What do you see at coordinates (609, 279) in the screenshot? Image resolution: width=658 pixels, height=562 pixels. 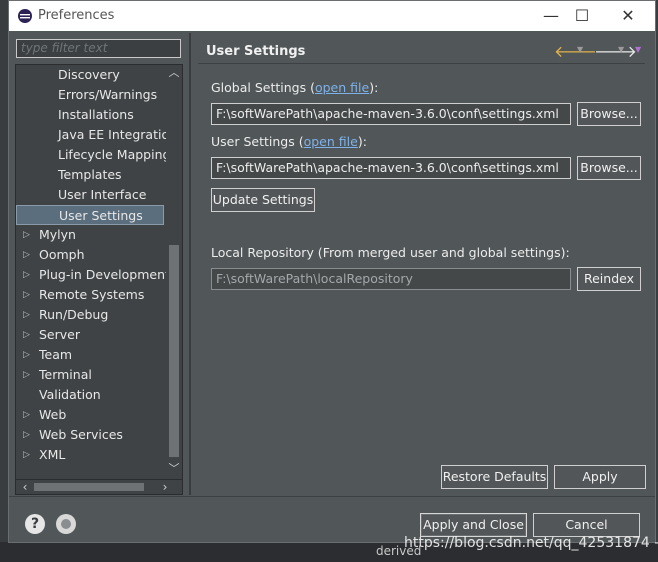 I see `reindex-button: Reindex` at bounding box center [609, 279].